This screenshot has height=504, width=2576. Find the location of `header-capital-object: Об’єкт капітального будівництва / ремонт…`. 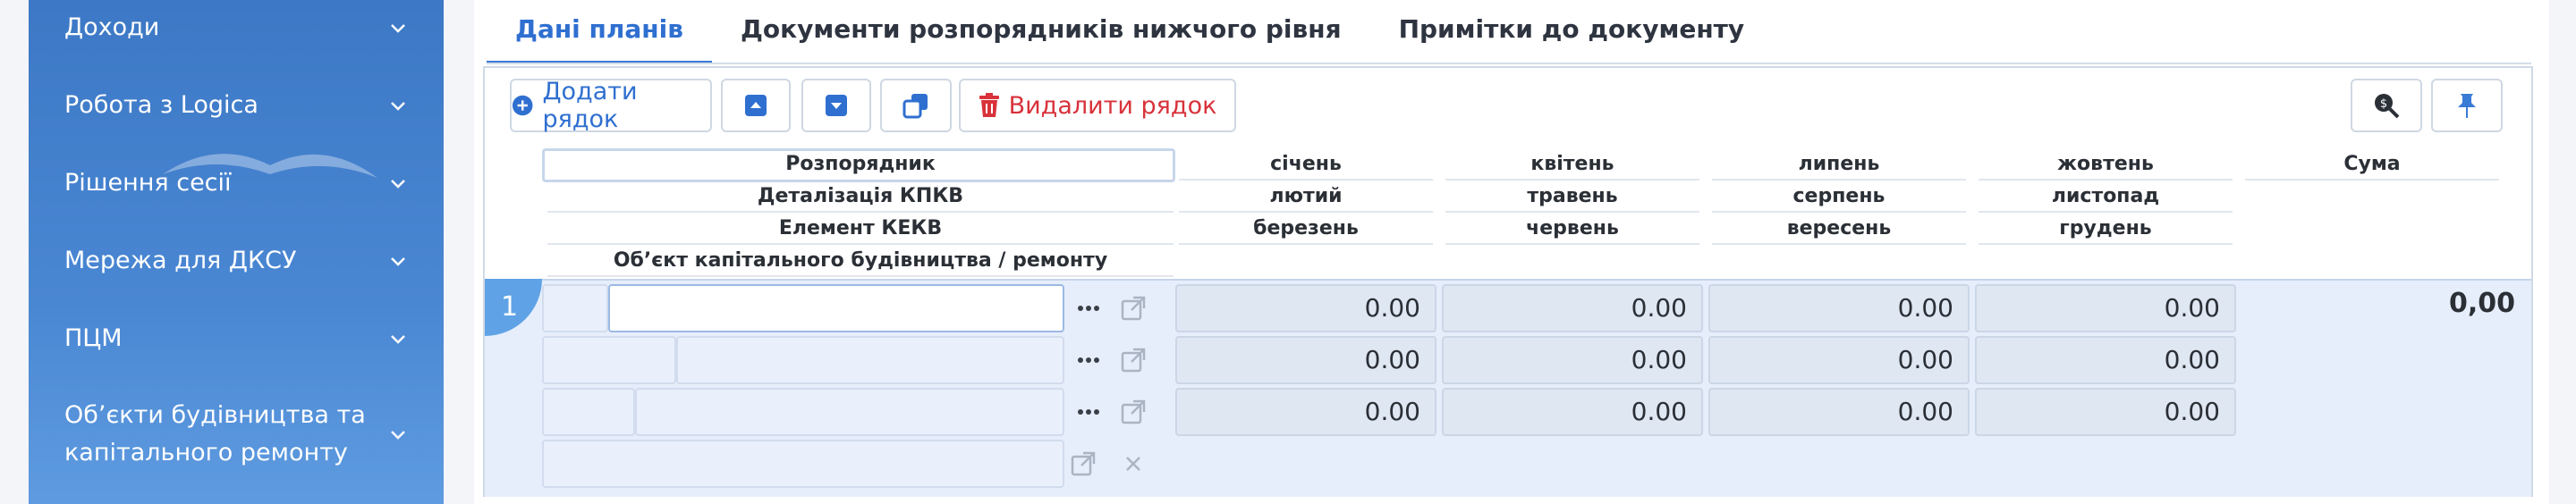

header-capital-object: Об’єкт капітального будівництва / ремонт… is located at coordinates (860, 261).